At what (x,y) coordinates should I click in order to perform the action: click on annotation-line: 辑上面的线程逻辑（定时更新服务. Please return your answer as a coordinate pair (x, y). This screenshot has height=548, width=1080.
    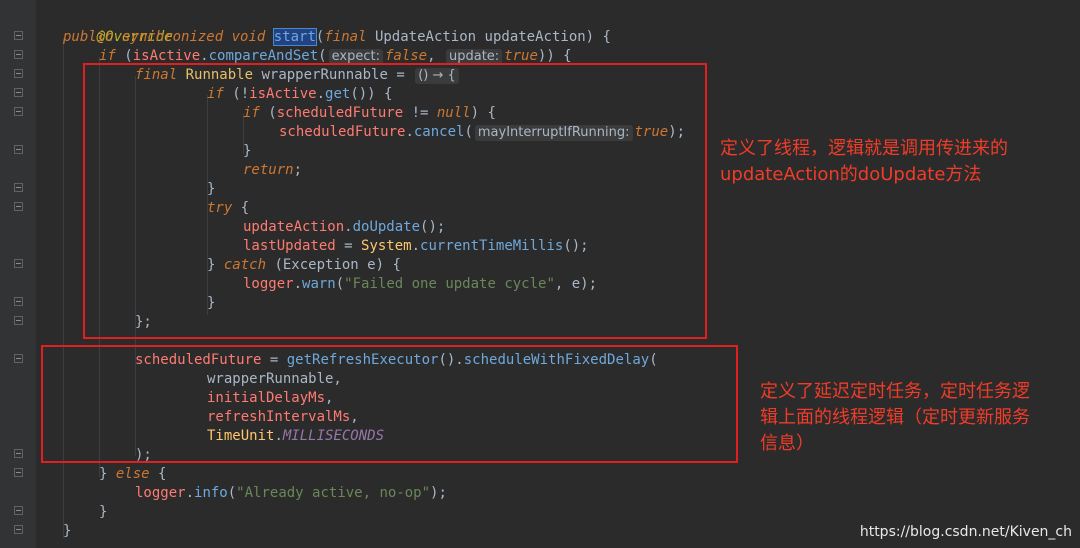
    Looking at the image, I should click on (895, 417).